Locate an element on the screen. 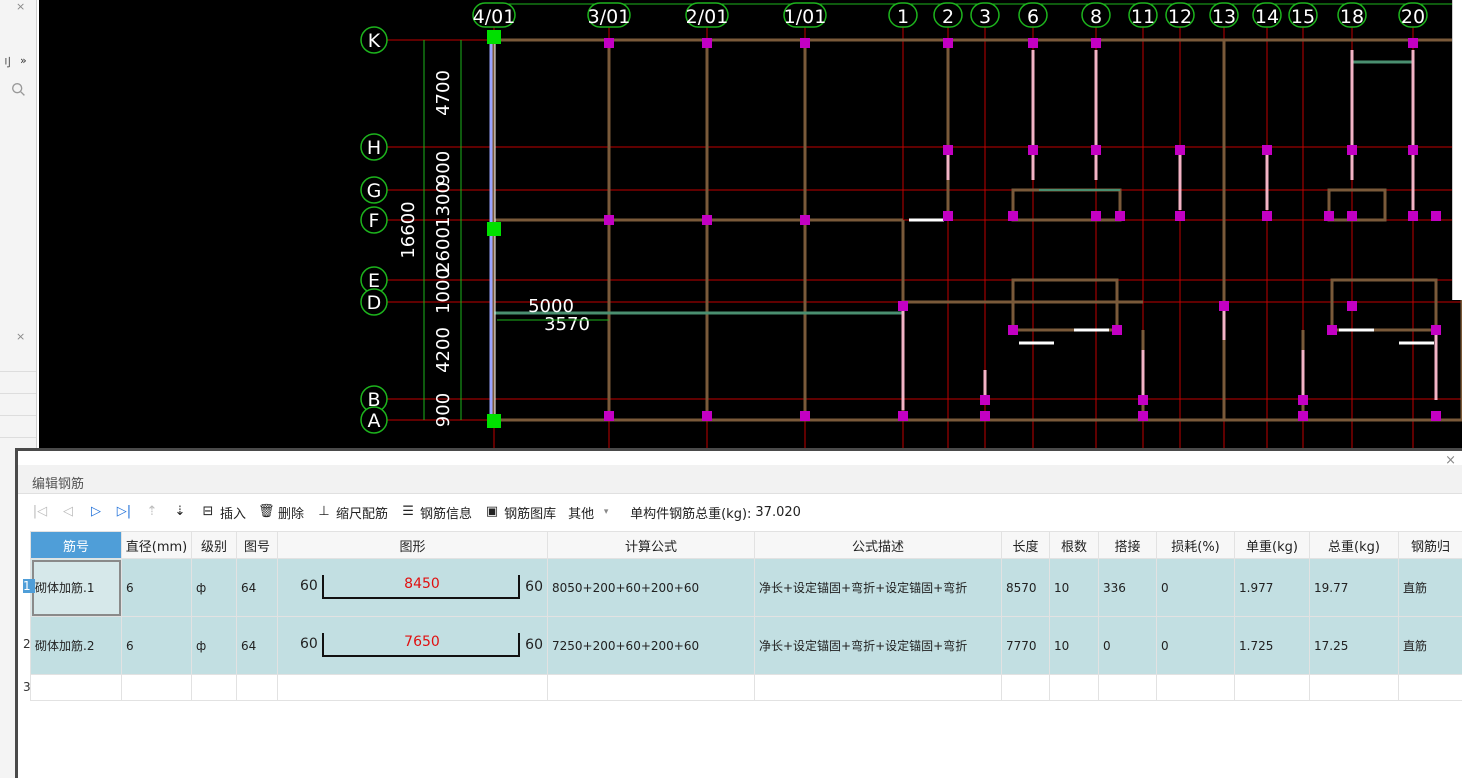  delete-button: 🗑 删除 is located at coordinates (281, 512).